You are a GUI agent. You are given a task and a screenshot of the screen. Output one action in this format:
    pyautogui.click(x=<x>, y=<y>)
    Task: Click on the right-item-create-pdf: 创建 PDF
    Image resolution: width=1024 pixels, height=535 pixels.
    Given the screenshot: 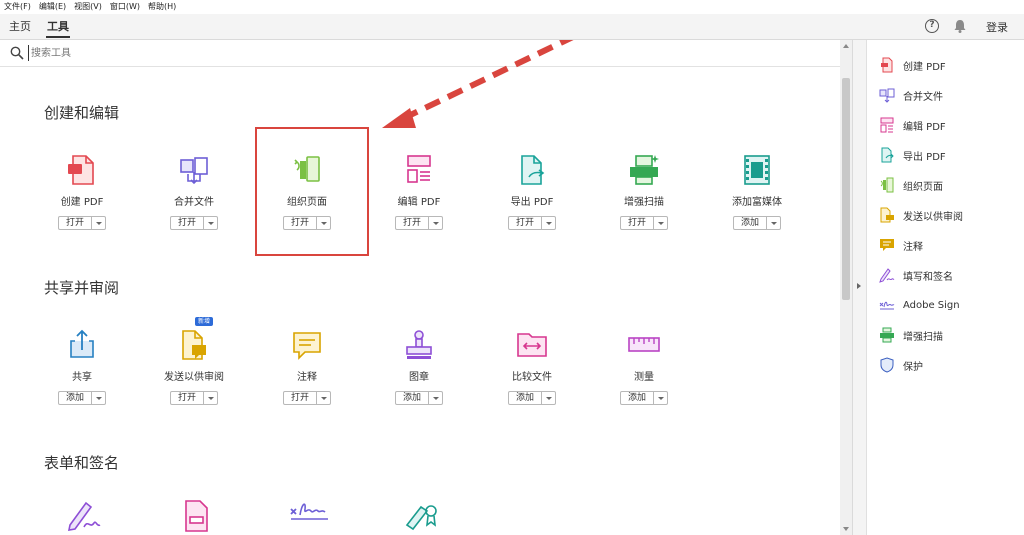 What is the action you would take?
    pyautogui.click(x=912, y=65)
    